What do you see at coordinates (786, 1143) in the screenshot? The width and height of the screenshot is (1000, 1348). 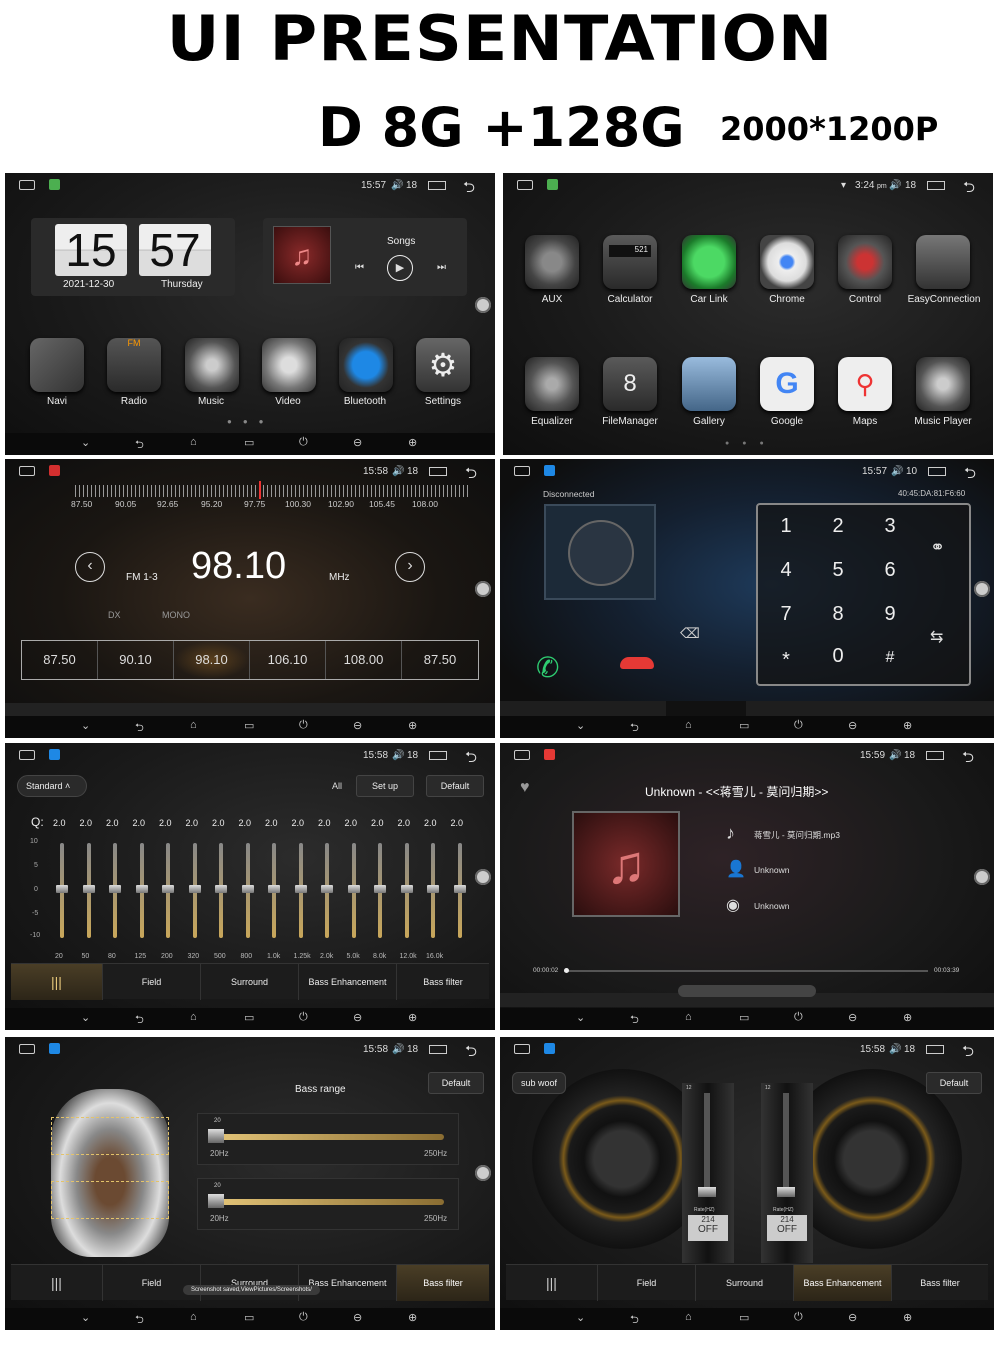 I see `level-track` at bounding box center [786, 1143].